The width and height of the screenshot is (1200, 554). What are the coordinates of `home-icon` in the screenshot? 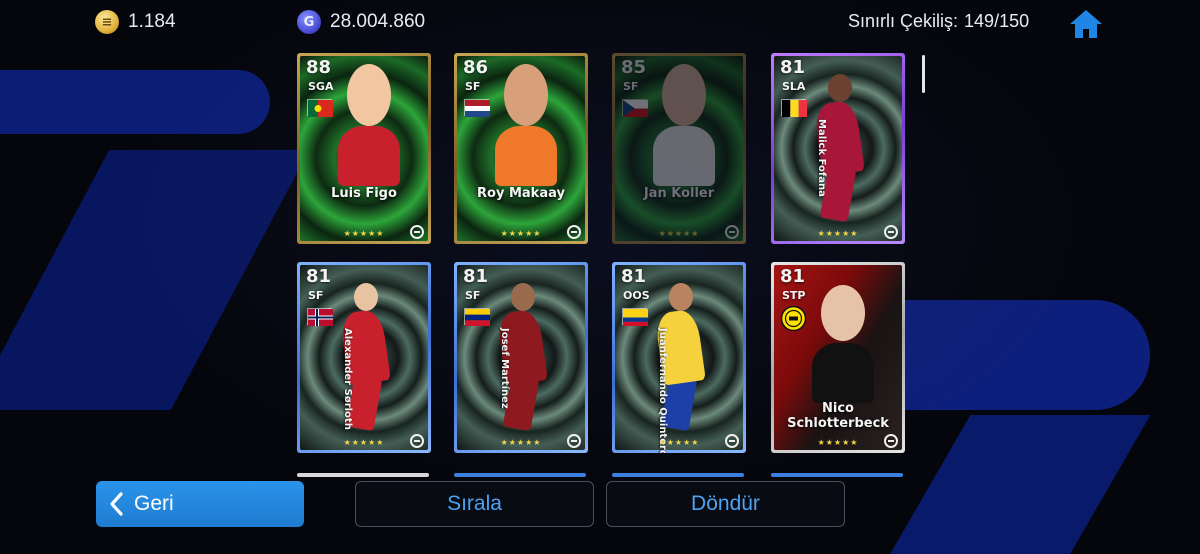 It's located at (1086, 24).